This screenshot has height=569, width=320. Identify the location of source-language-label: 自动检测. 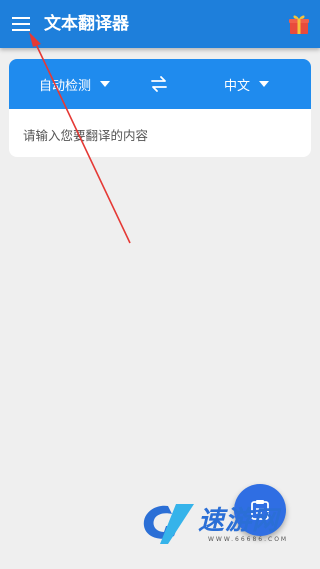
(65, 86).